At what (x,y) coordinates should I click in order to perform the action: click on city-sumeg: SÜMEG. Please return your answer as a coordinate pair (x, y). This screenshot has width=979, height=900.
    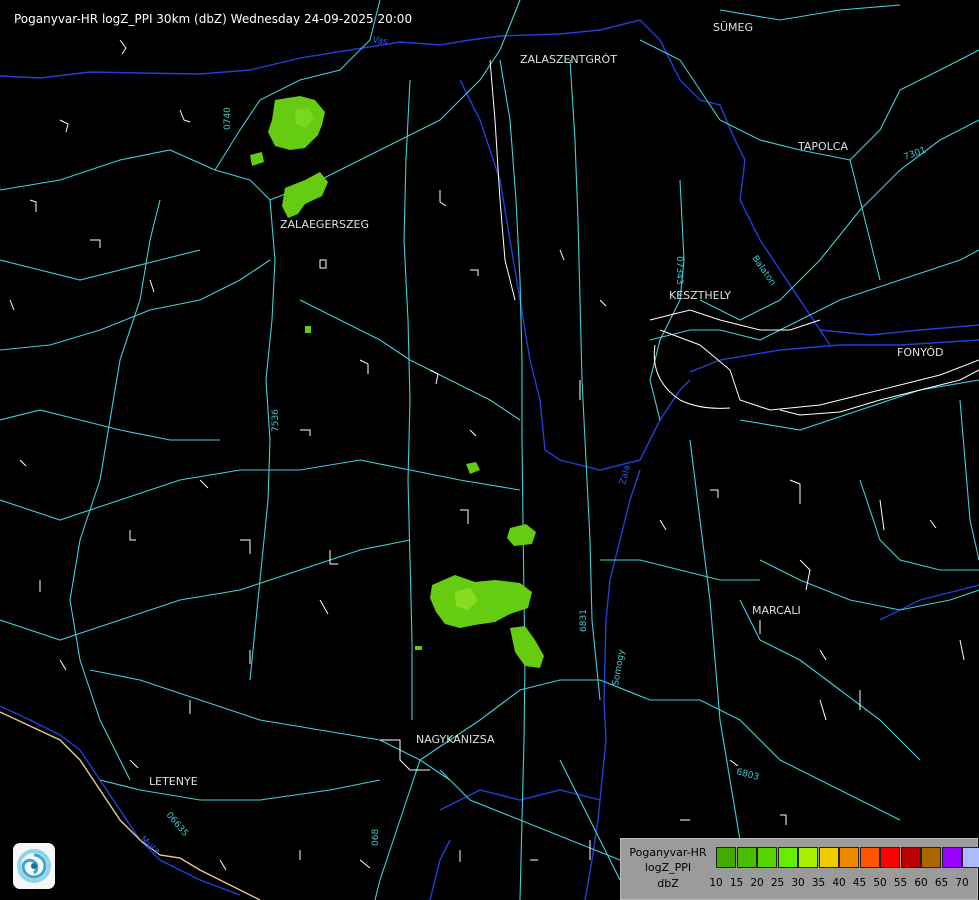
    Looking at the image, I should click on (733, 27).